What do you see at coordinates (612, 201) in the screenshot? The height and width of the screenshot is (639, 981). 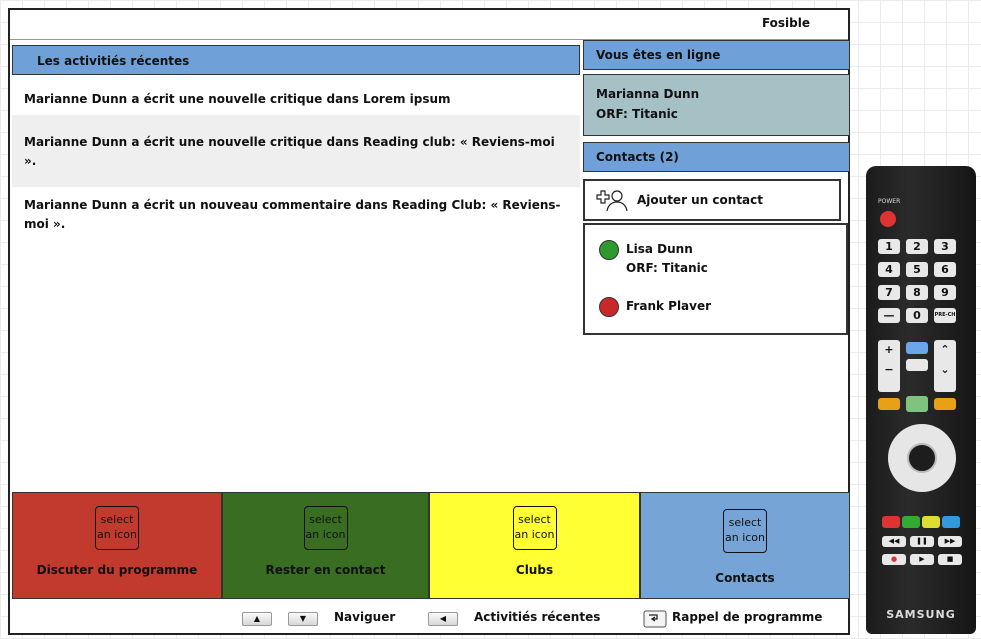 I see `add-user-icon` at bounding box center [612, 201].